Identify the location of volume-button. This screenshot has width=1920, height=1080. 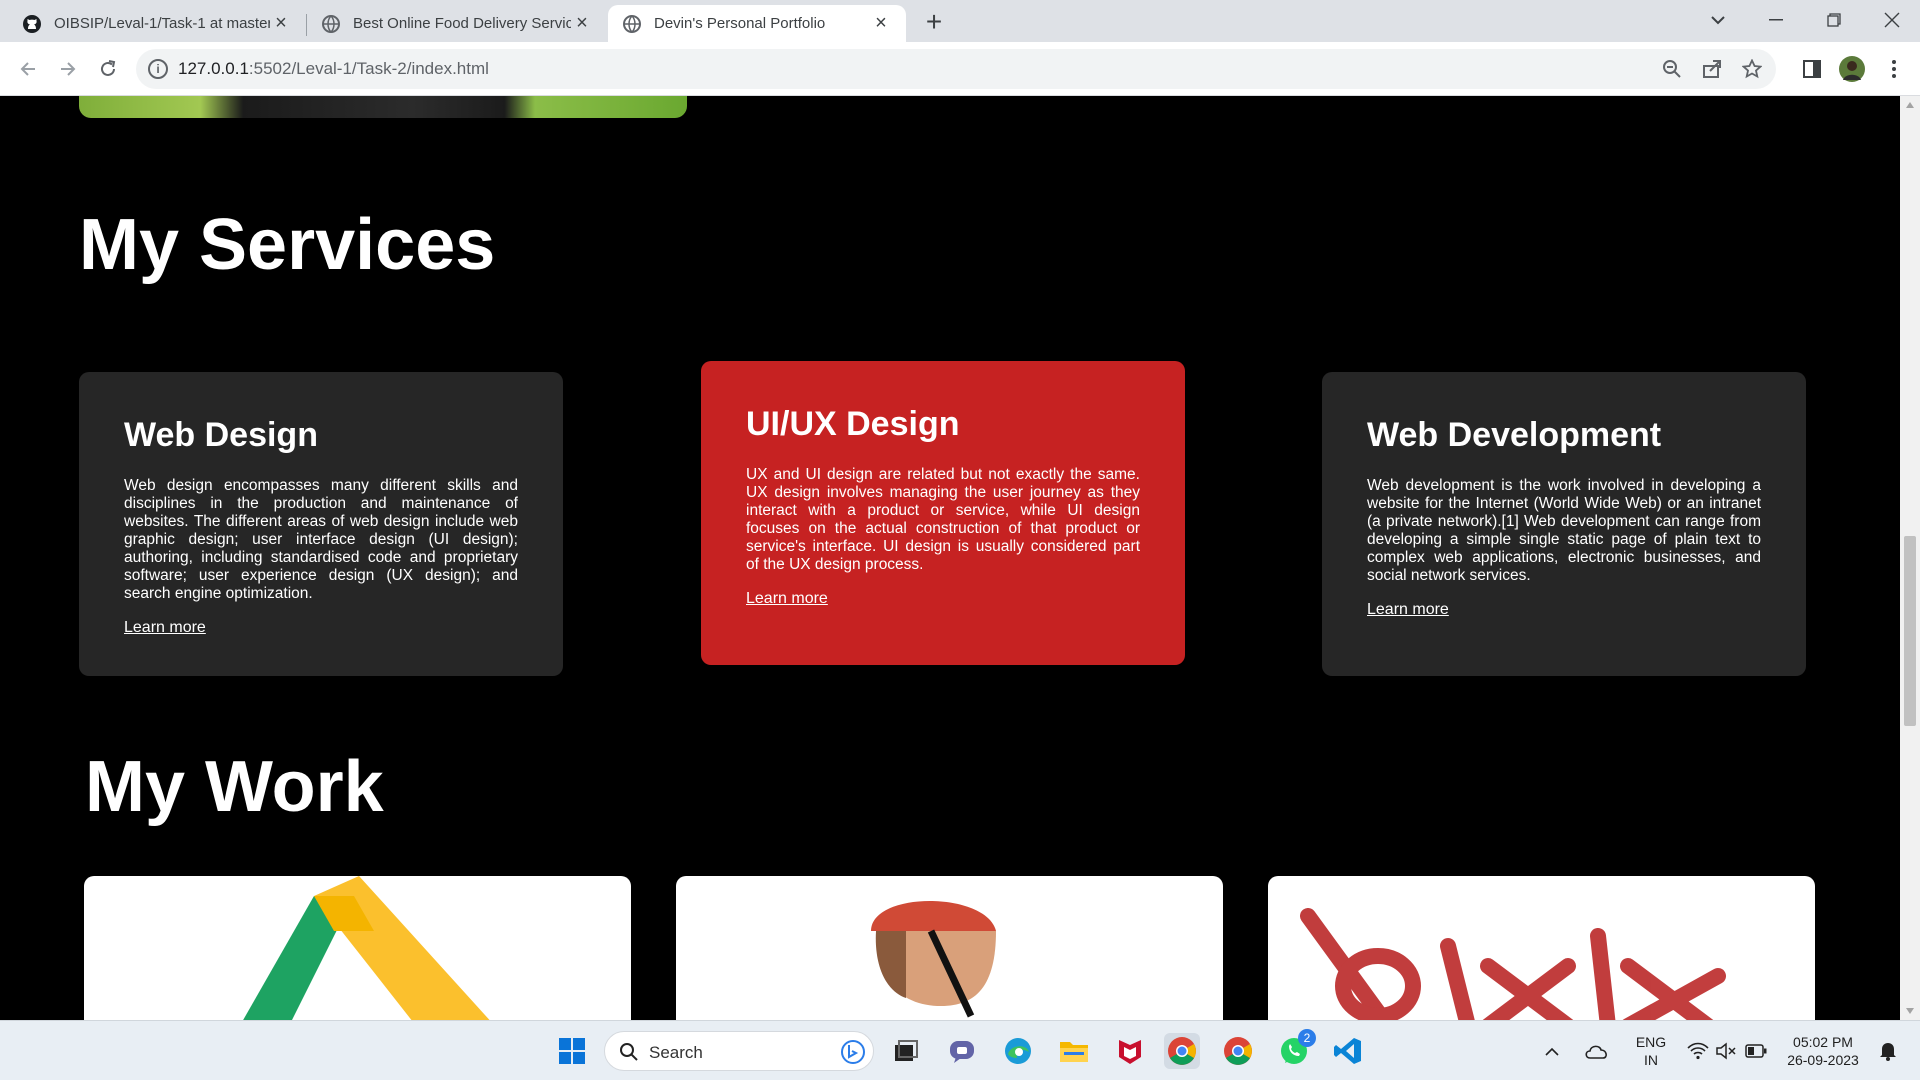
(1726, 1051).